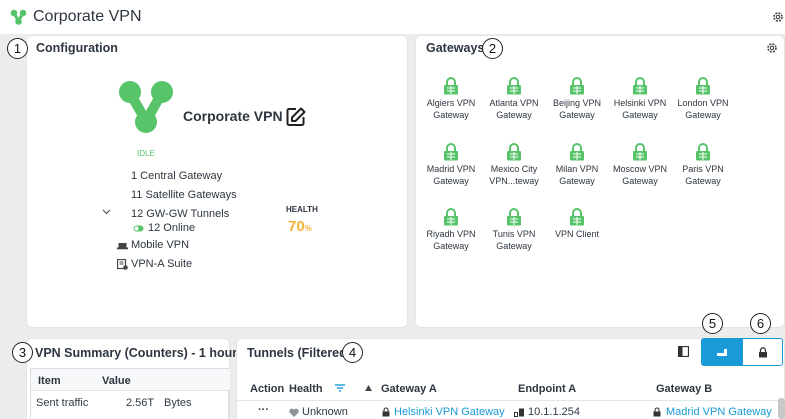 This screenshot has width=785, height=419. I want to click on topology-icon, so click(722, 352).